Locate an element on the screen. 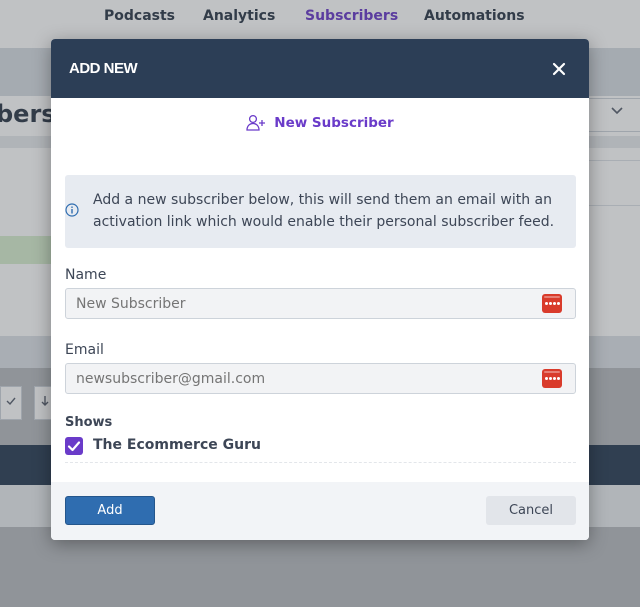 The height and width of the screenshot is (607, 640). info-circle-icon is located at coordinates (72, 210).